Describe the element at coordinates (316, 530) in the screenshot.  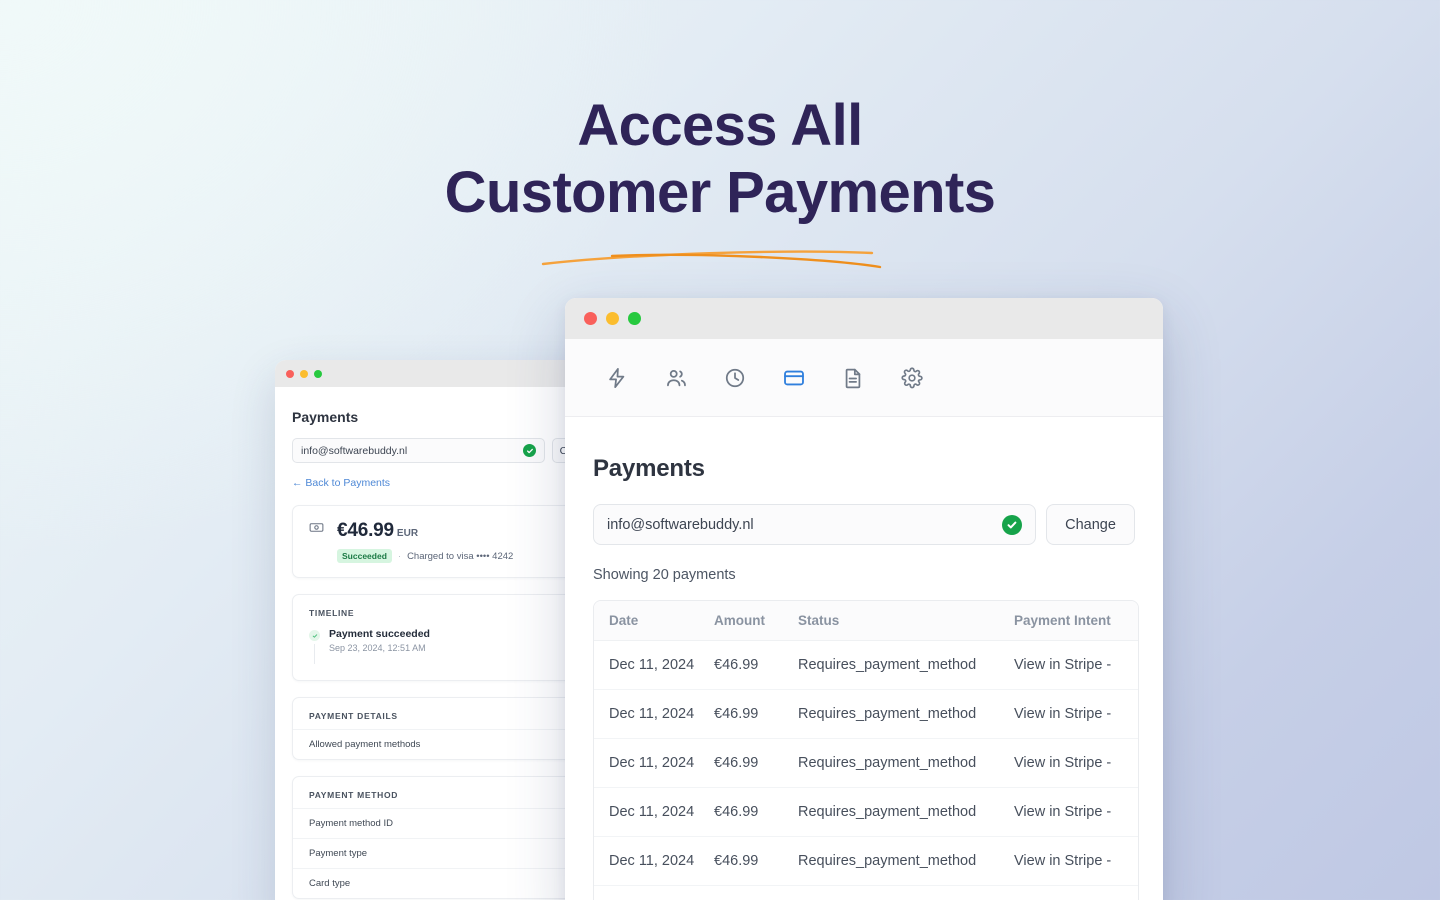
I see `banknote-icon` at that location.